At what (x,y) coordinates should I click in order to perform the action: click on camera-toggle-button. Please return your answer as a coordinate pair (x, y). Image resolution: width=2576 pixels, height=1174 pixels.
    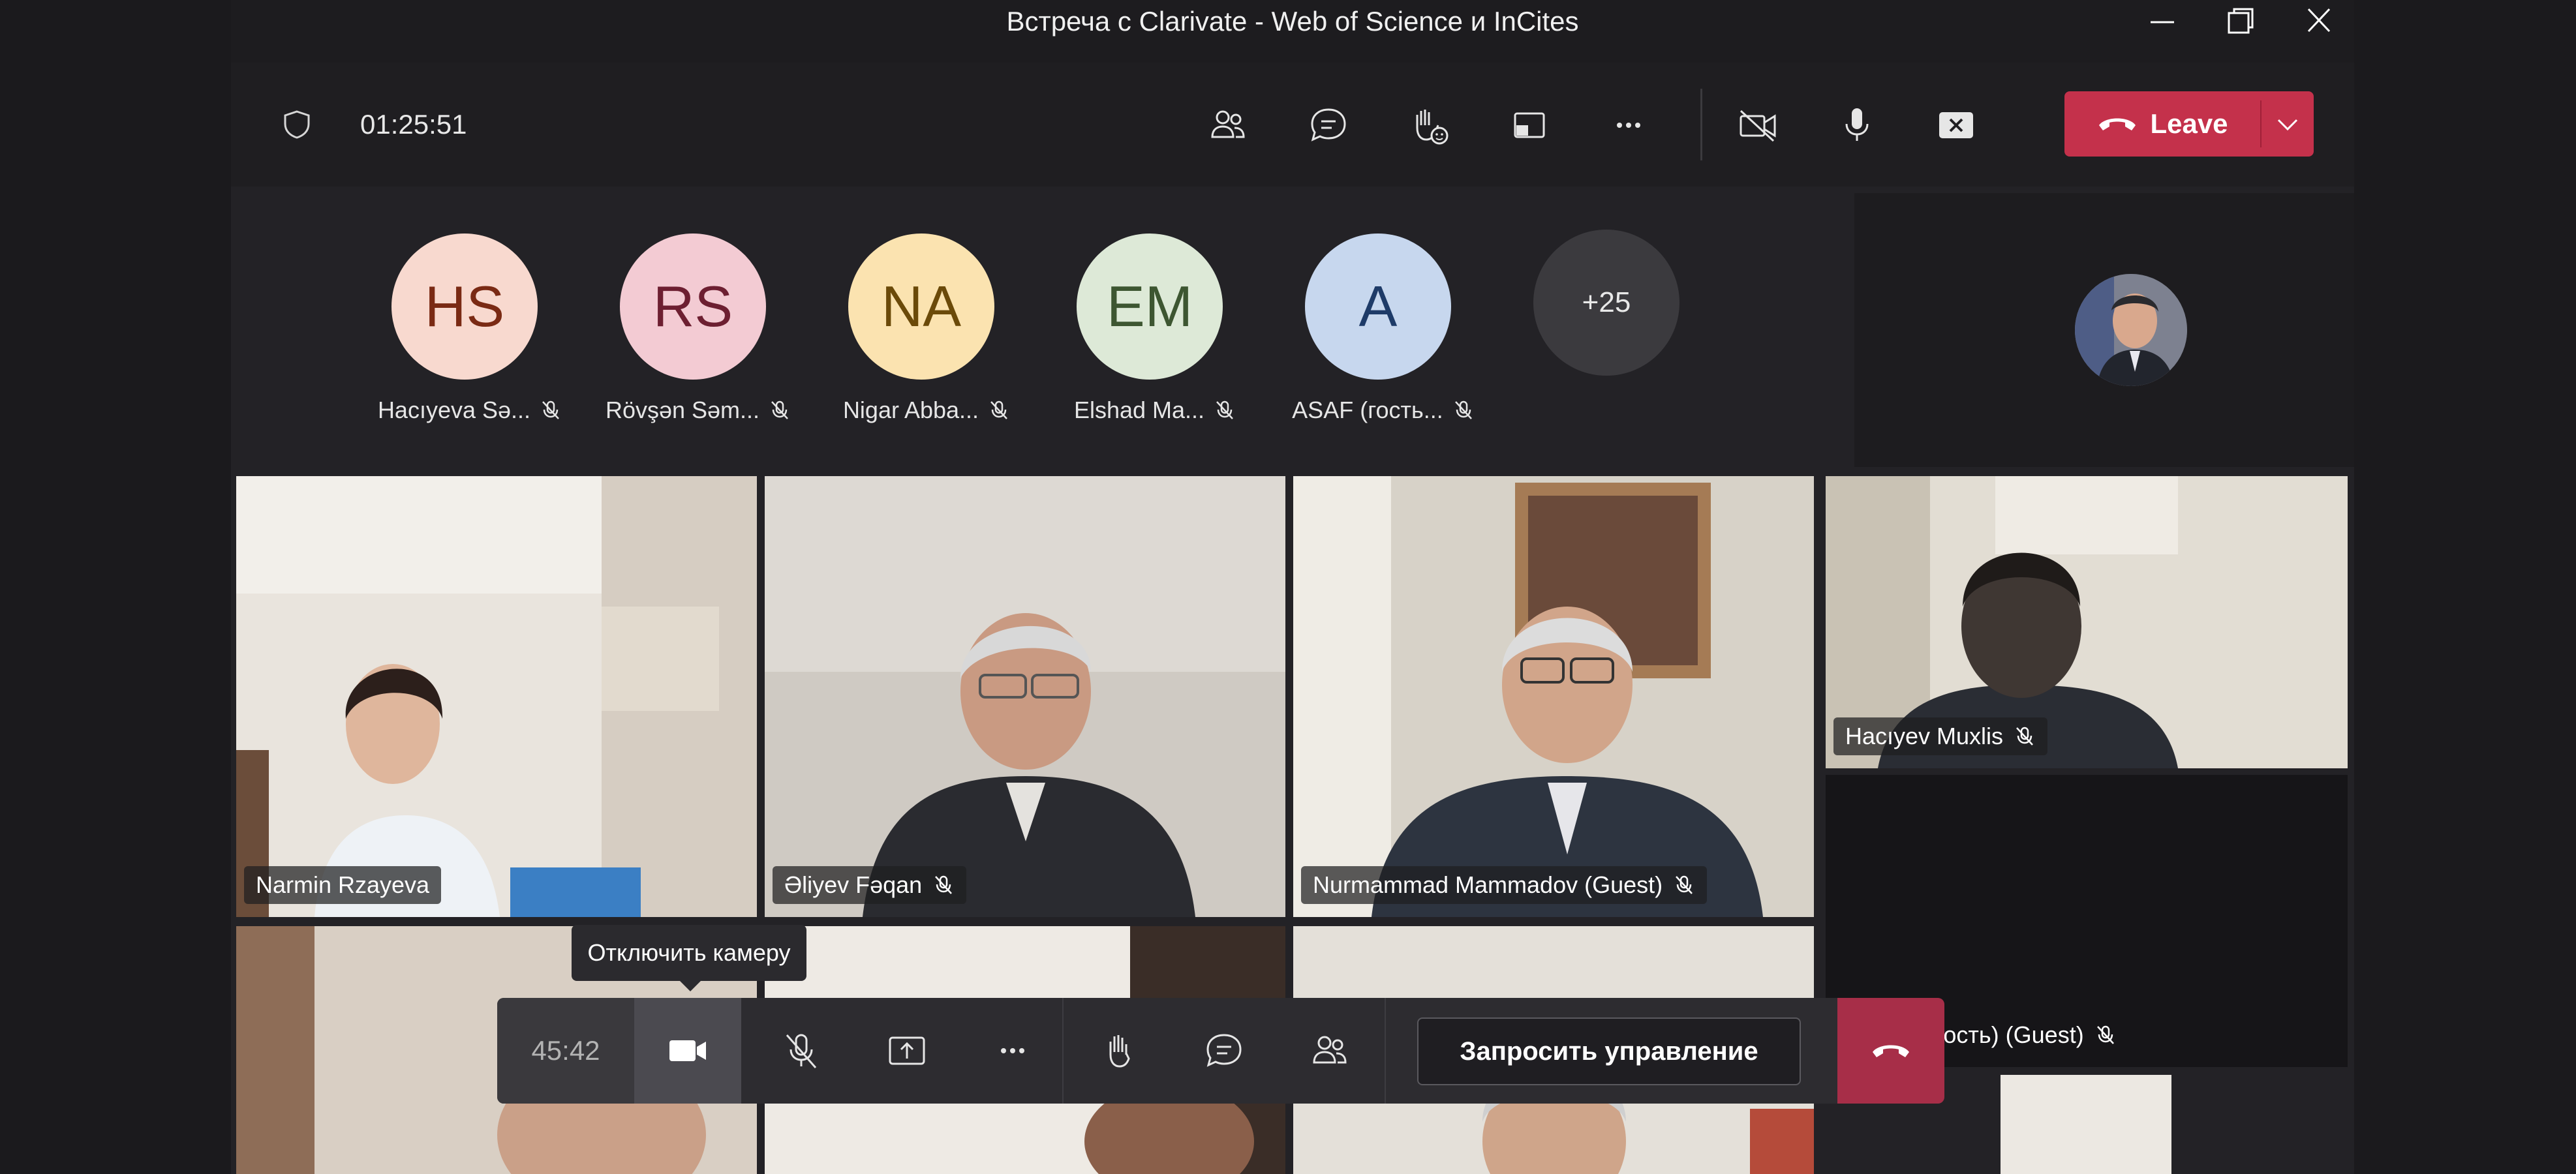
    Looking at the image, I should click on (687, 1051).